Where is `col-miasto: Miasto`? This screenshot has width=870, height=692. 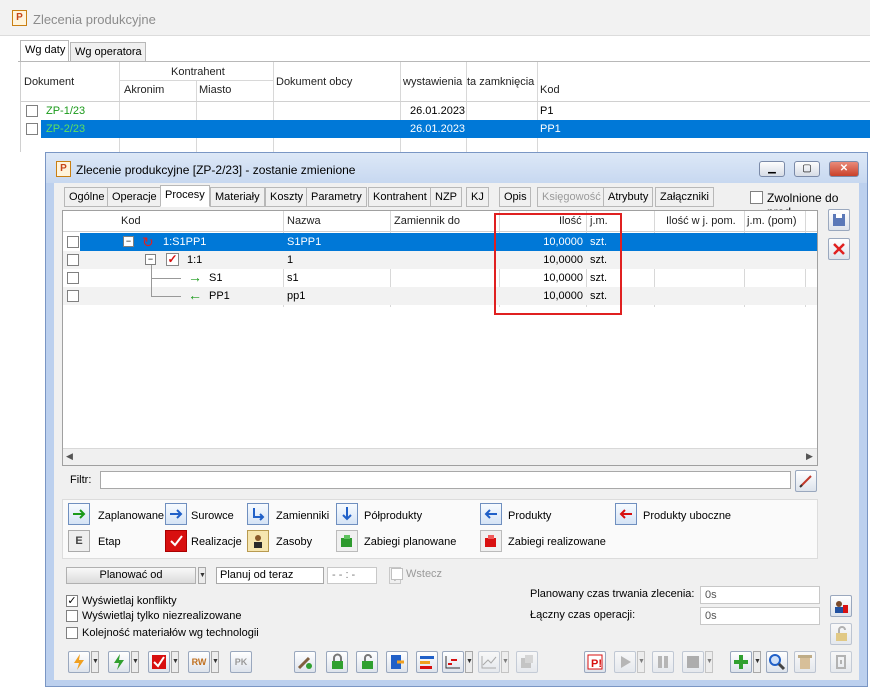 col-miasto: Miasto is located at coordinates (215, 90).